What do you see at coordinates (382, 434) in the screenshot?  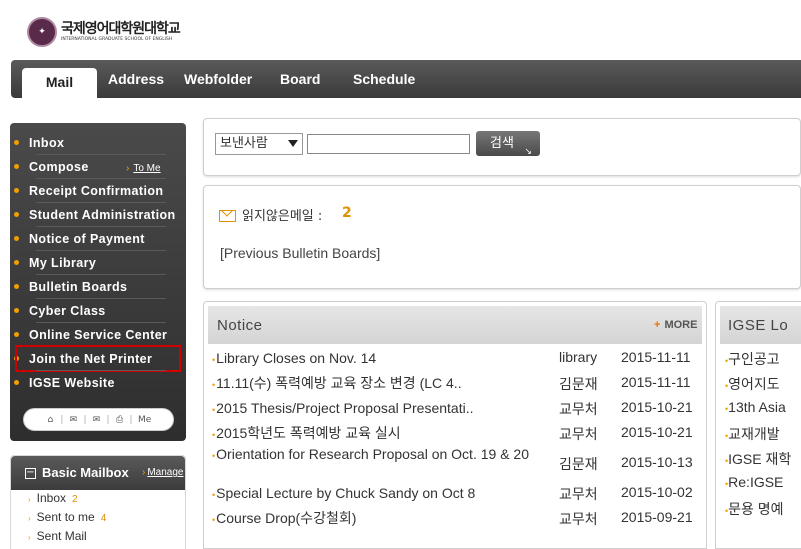 I see `notice-title-link: •2015학년도 폭력예방 교육 실시` at bounding box center [382, 434].